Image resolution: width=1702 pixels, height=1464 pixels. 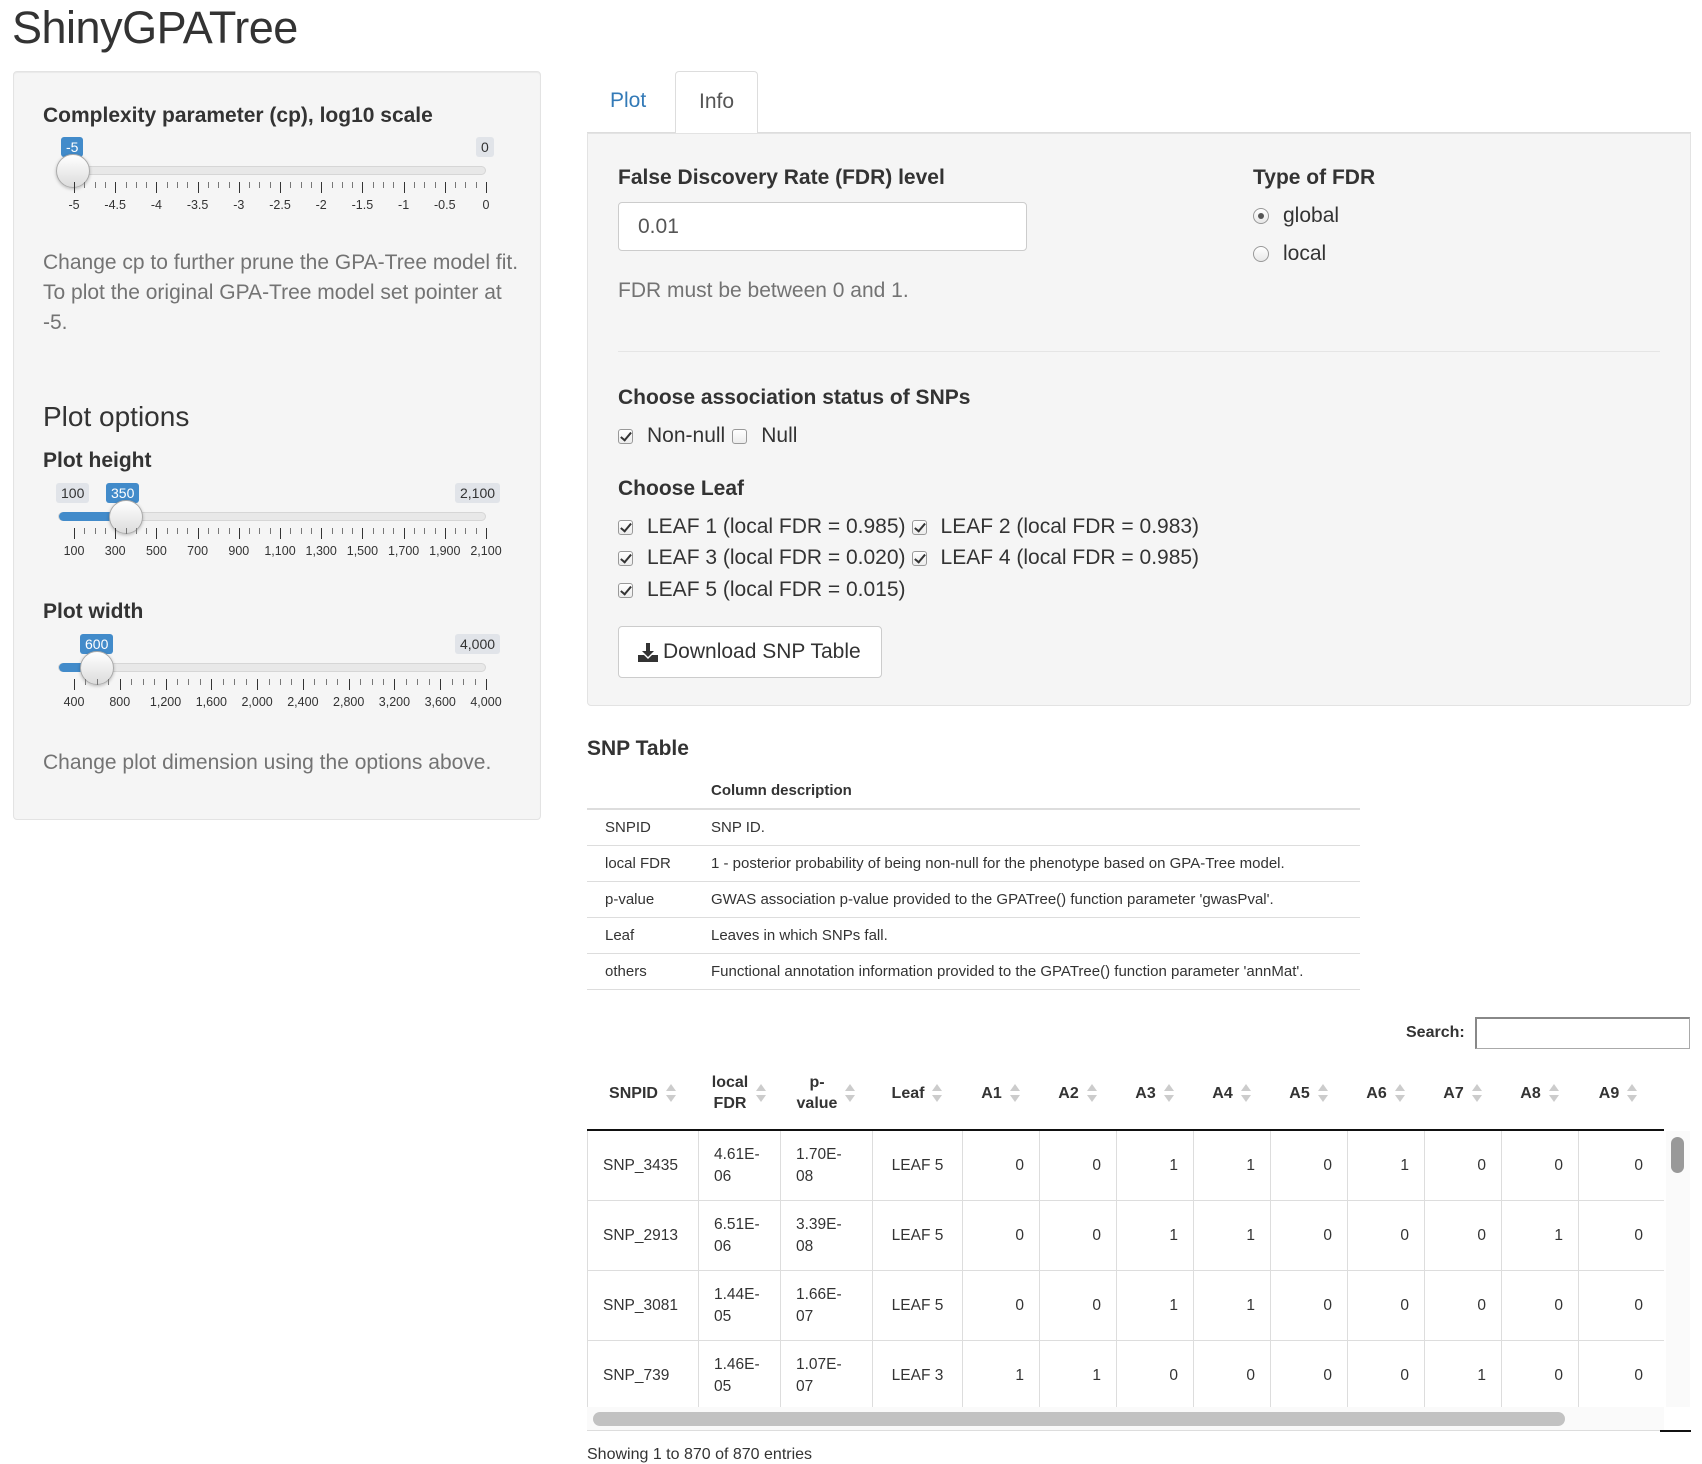 What do you see at coordinates (737, 1224) in the screenshot?
I see `cell-local-fdr-part: 6.51E-` at bounding box center [737, 1224].